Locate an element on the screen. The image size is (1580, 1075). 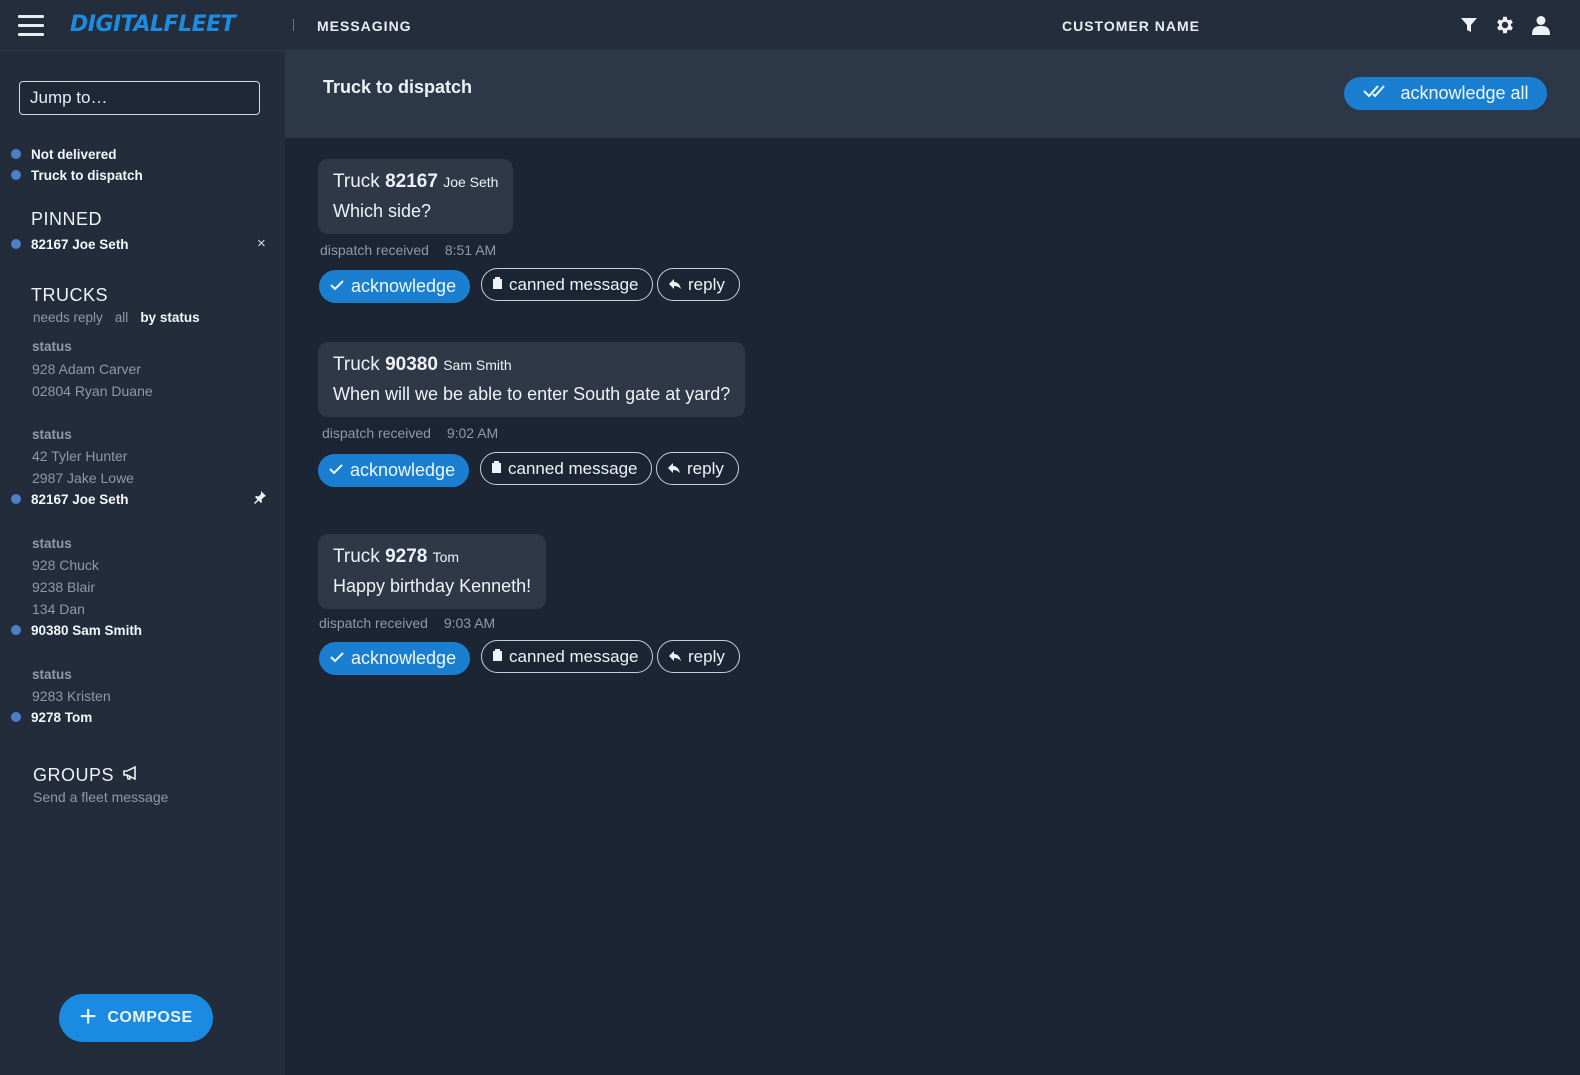
truck-number: 9278 is located at coordinates (406, 556).